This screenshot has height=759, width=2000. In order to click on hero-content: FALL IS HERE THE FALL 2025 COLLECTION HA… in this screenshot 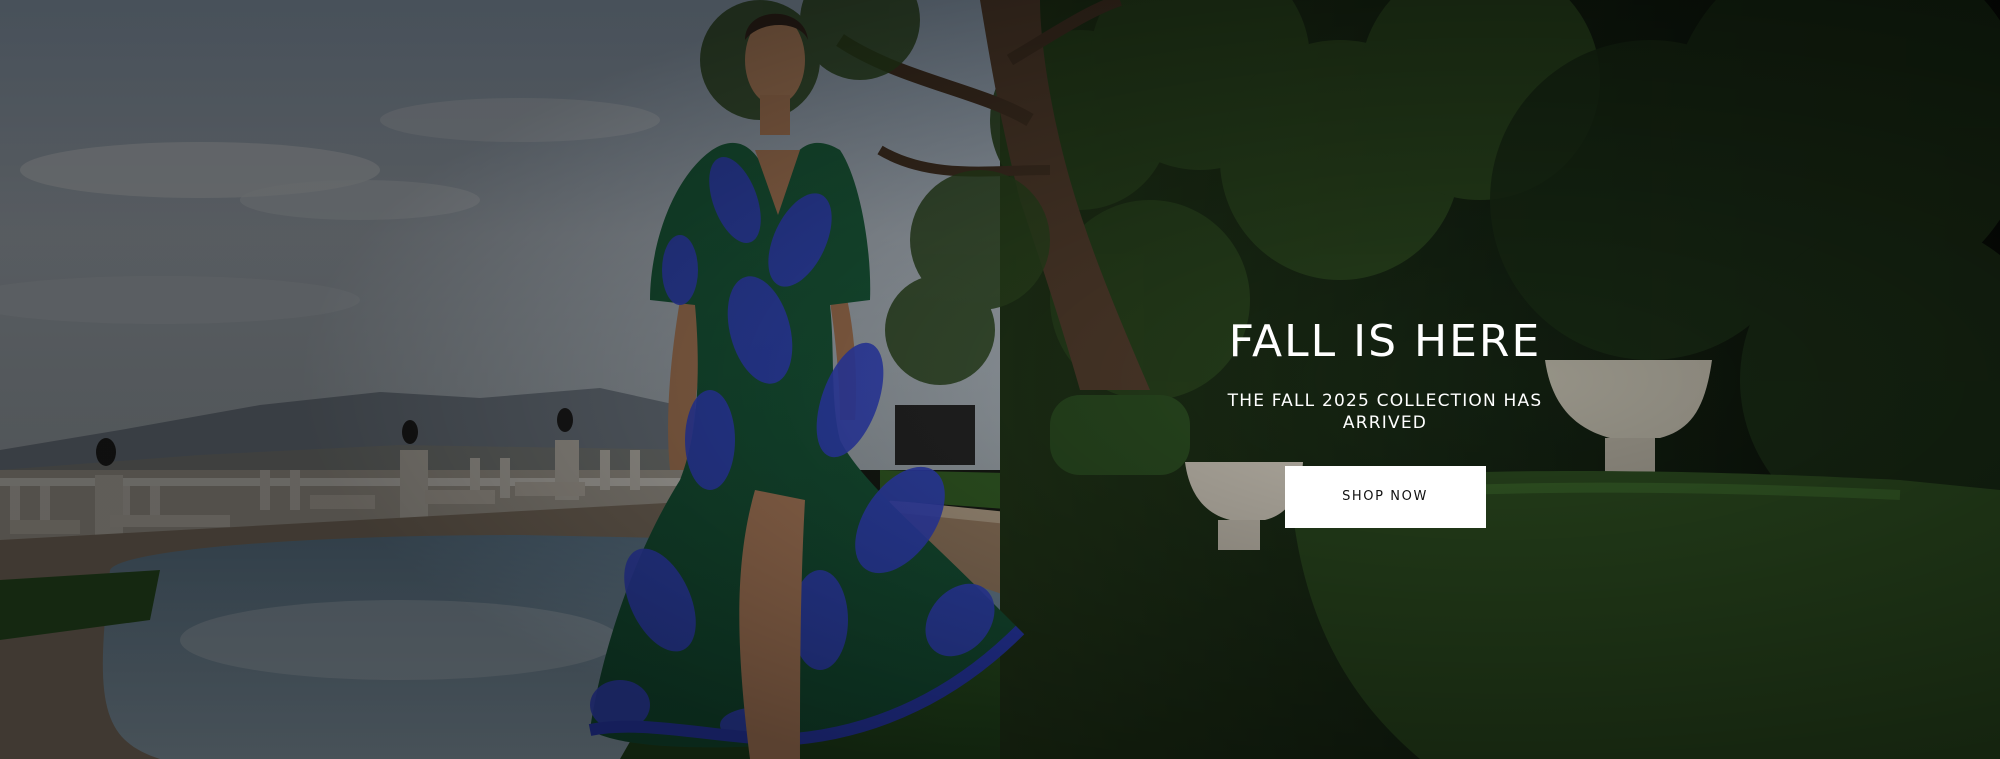, I will do `click(1385, 422)`.